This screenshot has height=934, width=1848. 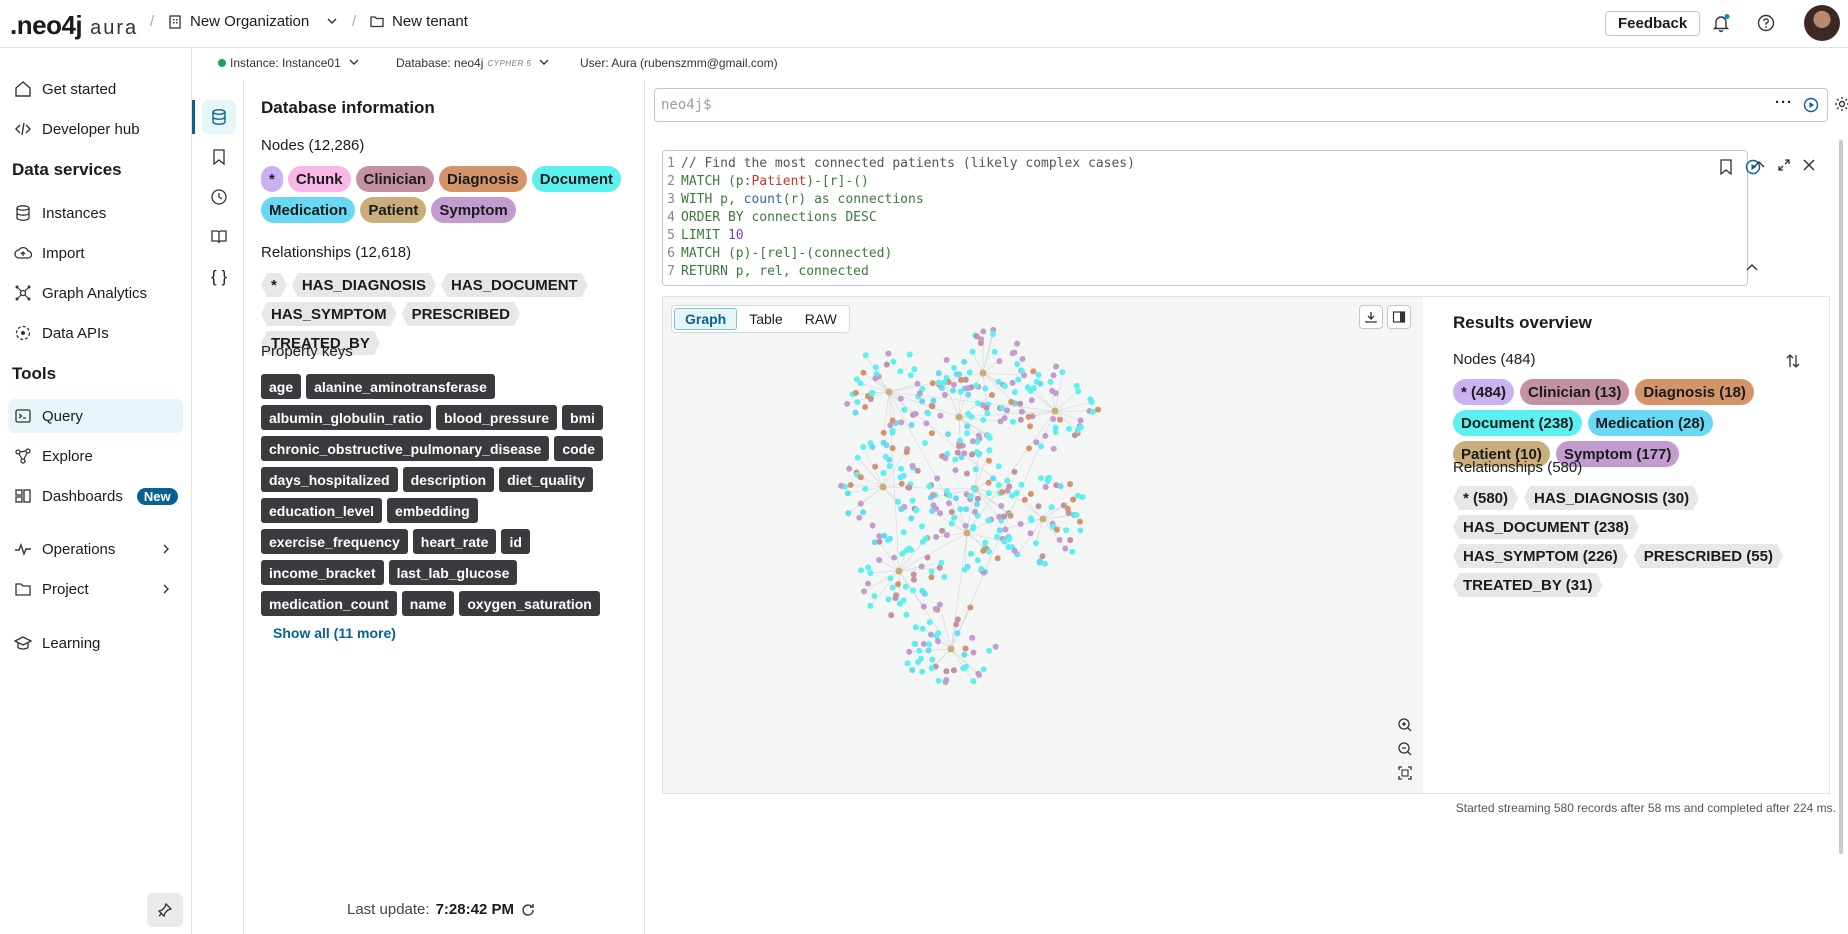 What do you see at coordinates (1721, 23) in the screenshot?
I see `notifications-button` at bounding box center [1721, 23].